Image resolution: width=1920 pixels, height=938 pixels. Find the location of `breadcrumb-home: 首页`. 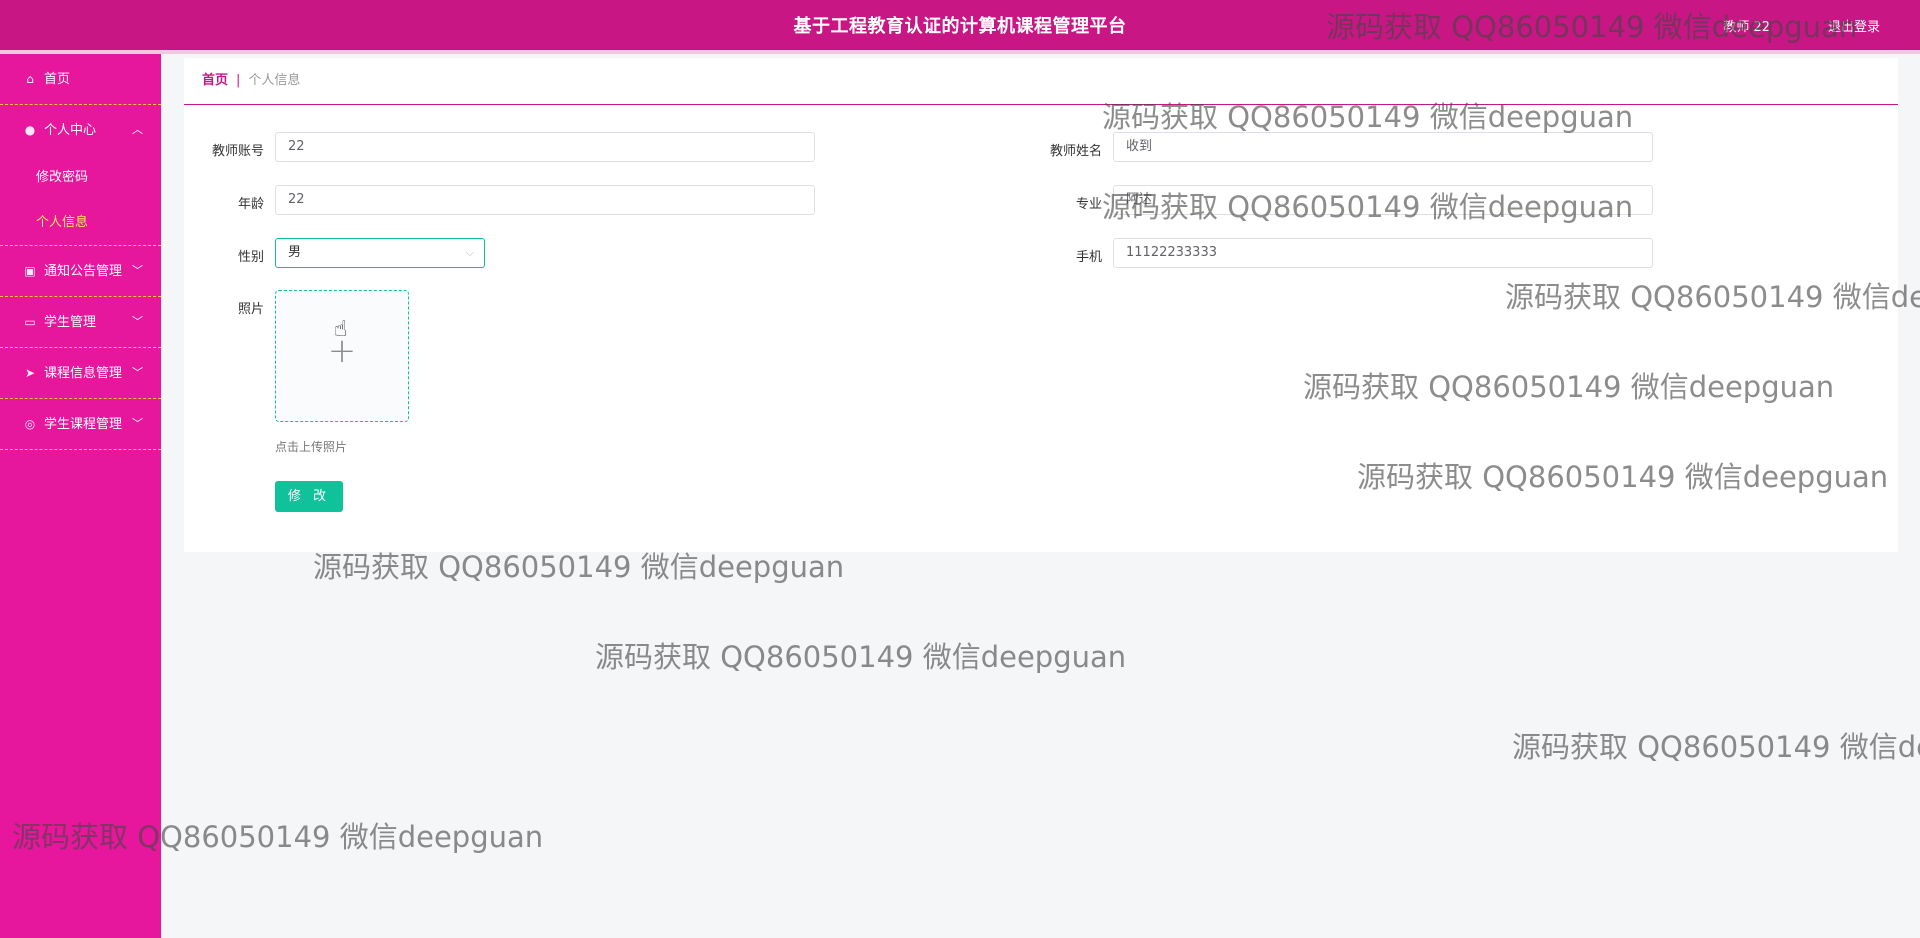

breadcrumb-home: 首页 is located at coordinates (215, 80).